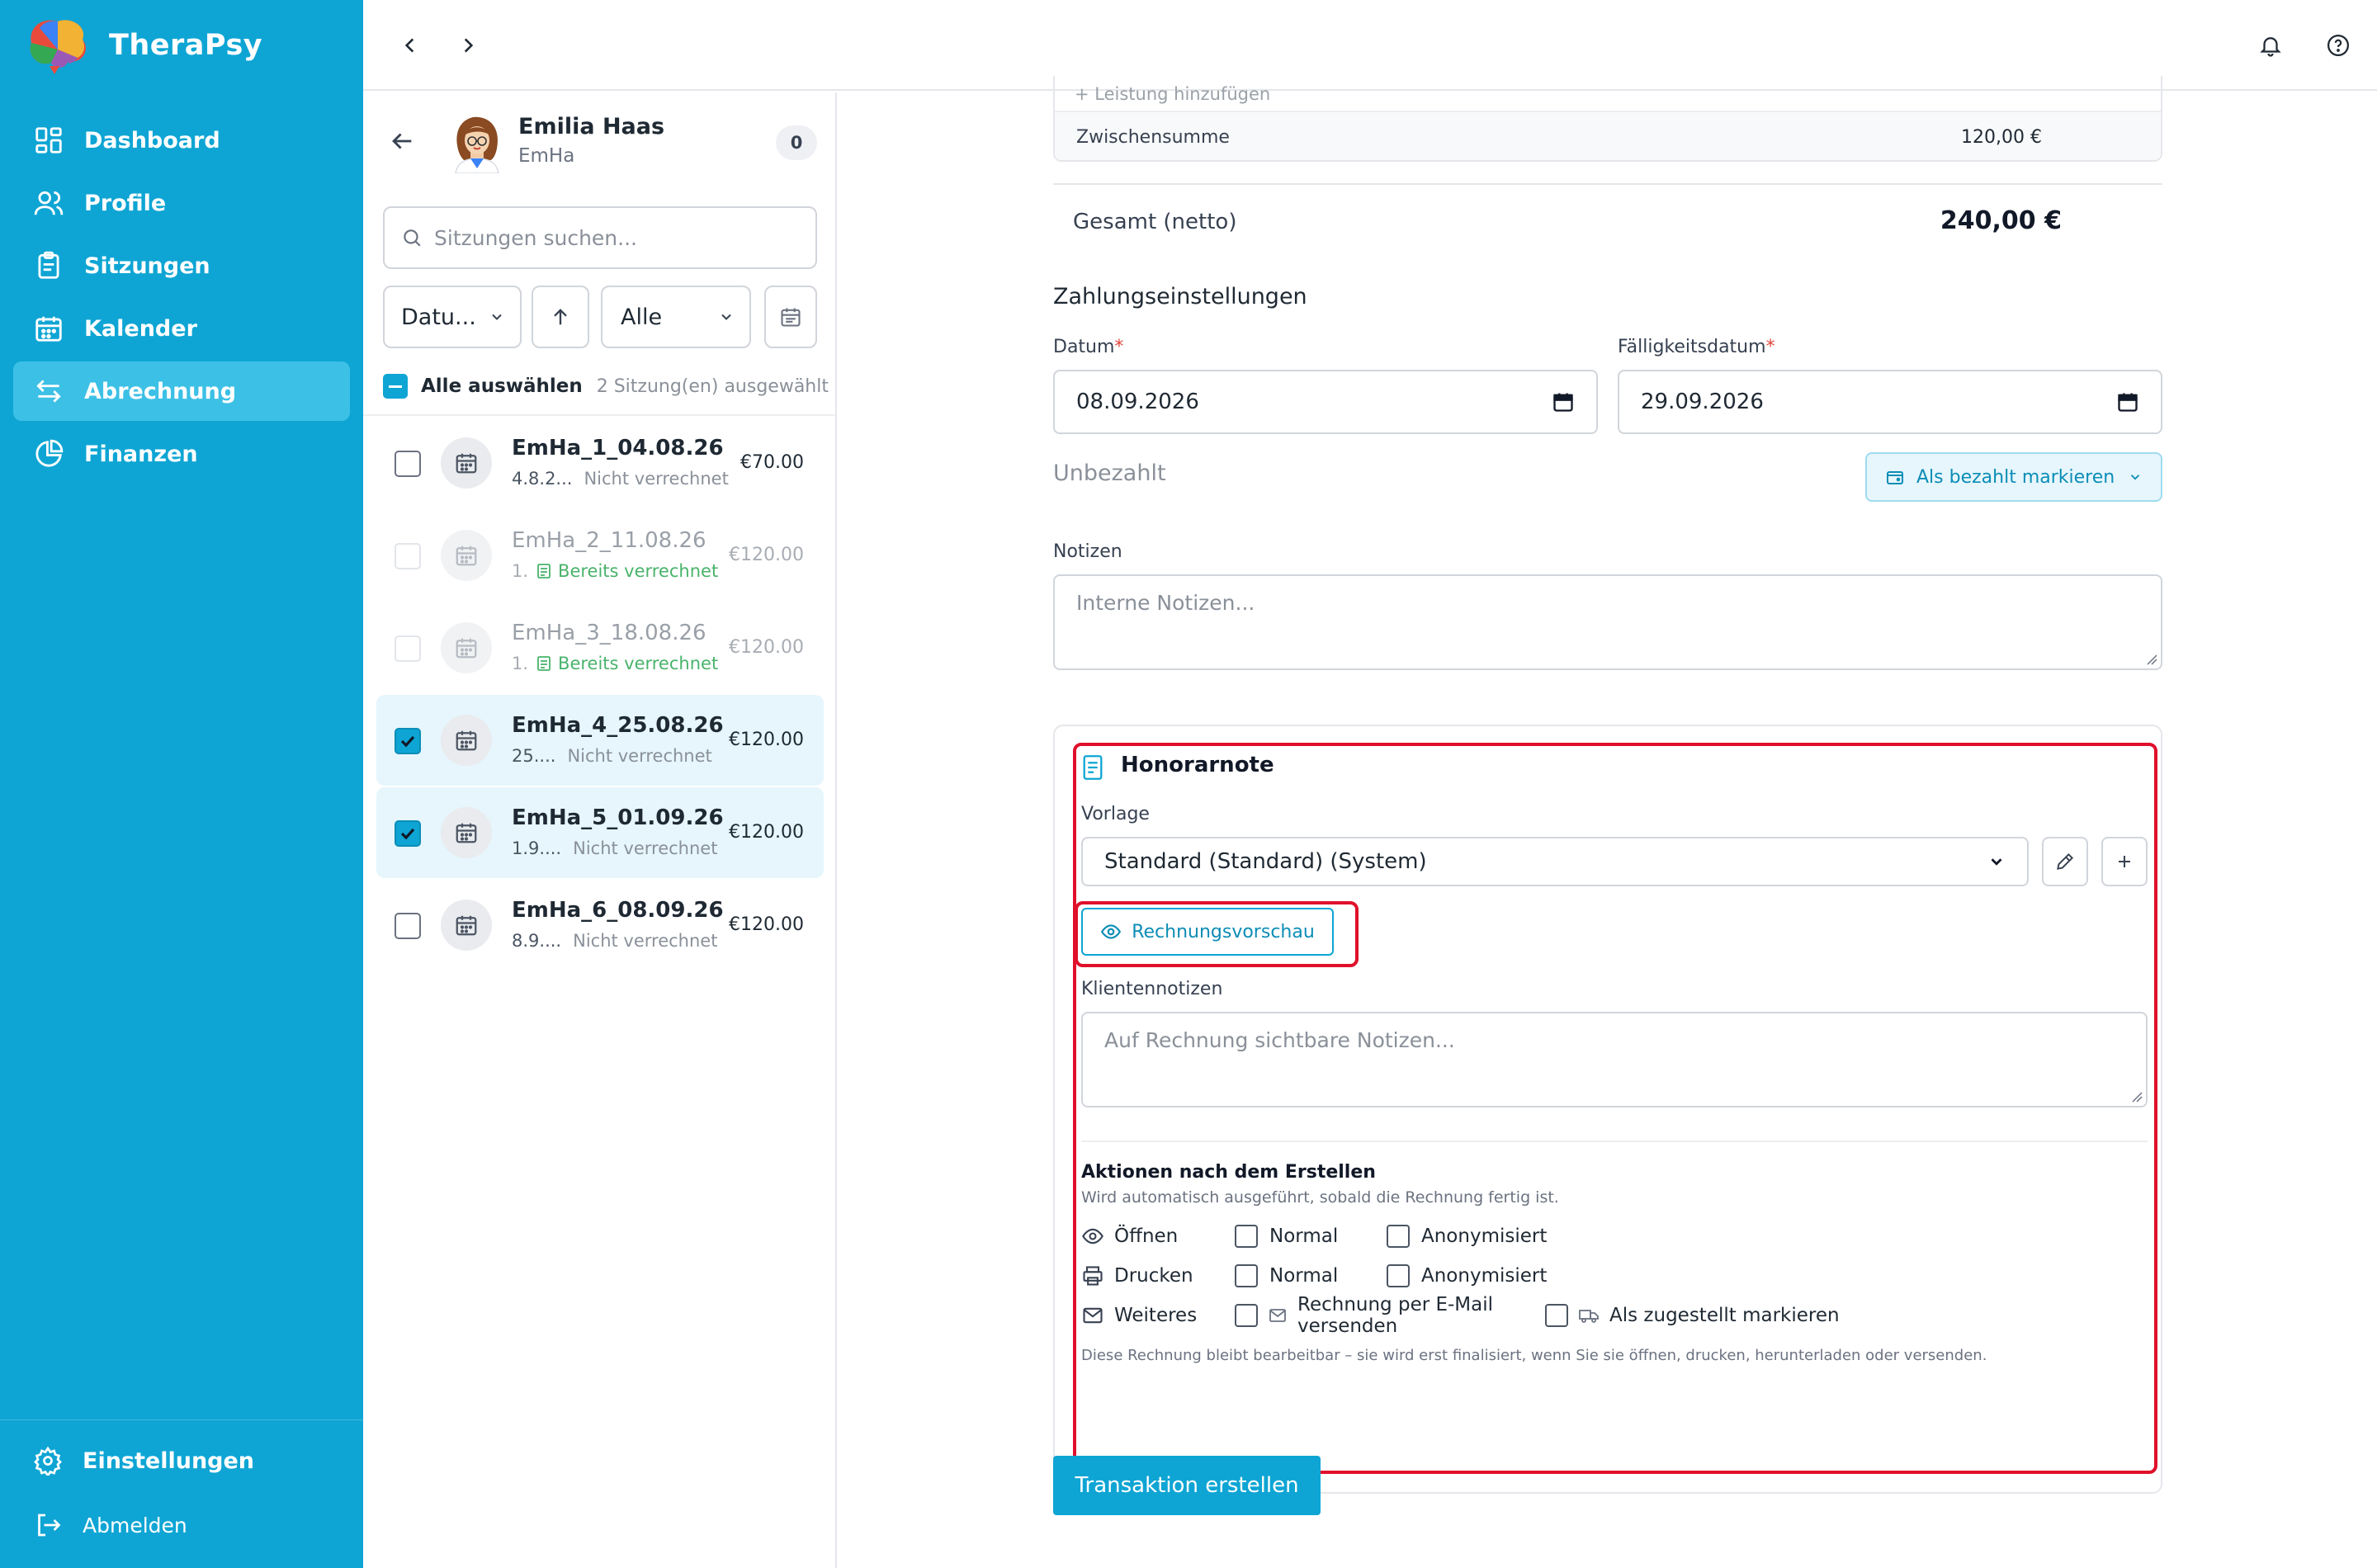  I want to click on add-service-link: + Leistung hinzufügen, so click(1172, 94).